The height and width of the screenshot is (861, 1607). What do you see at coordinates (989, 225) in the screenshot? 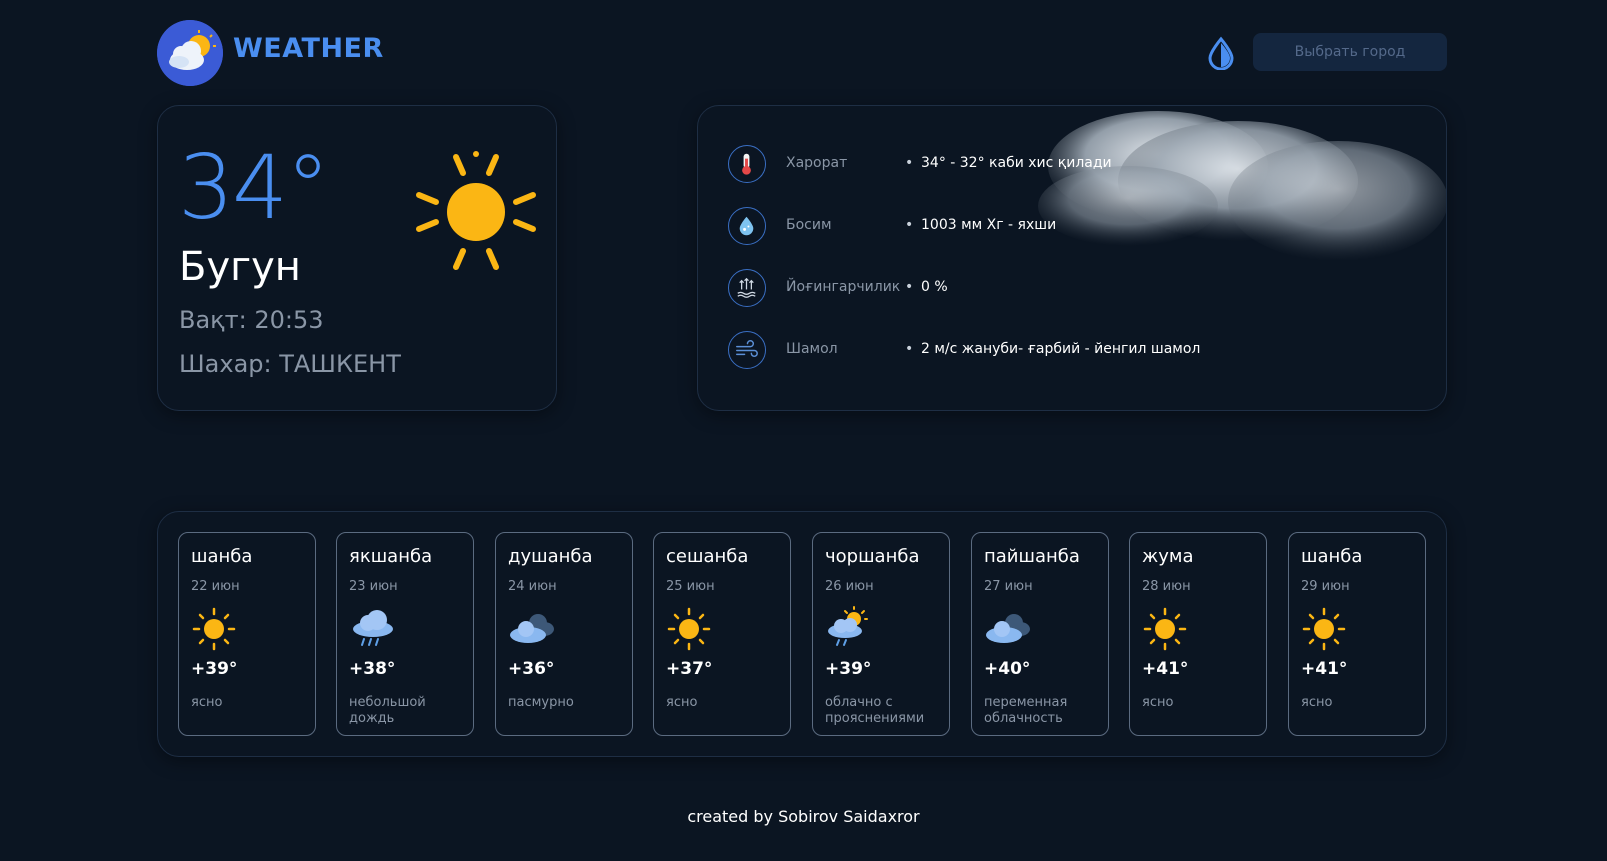
I see `detail-value: 1003 мм Хг - яхши` at bounding box center [989, 225].